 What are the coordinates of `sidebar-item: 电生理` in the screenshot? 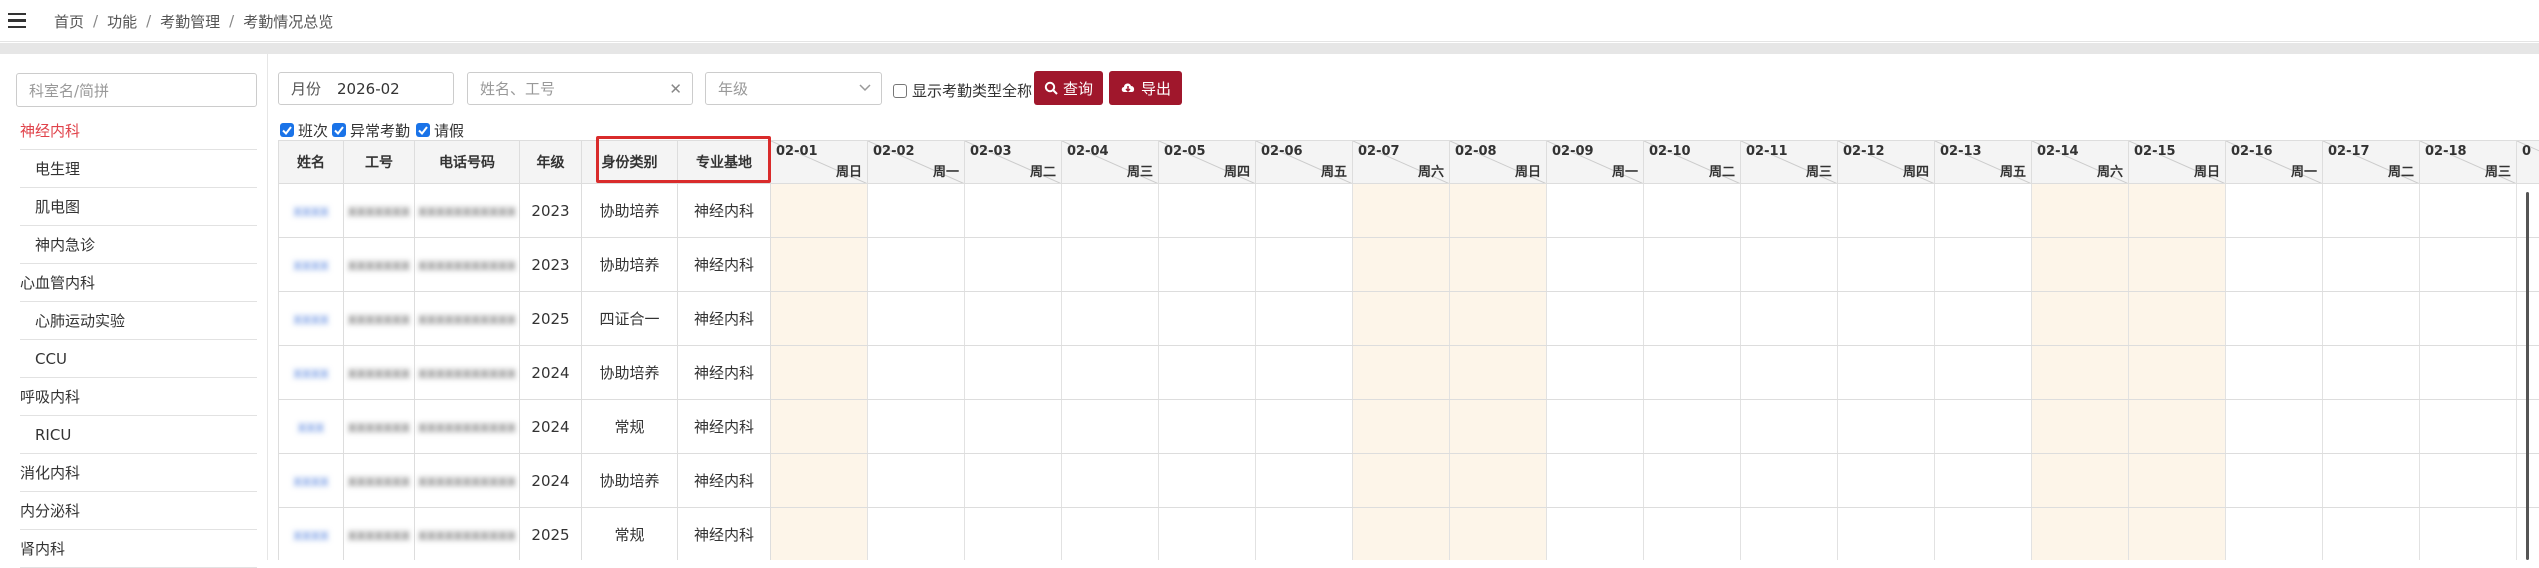 It's located at (138, 169).